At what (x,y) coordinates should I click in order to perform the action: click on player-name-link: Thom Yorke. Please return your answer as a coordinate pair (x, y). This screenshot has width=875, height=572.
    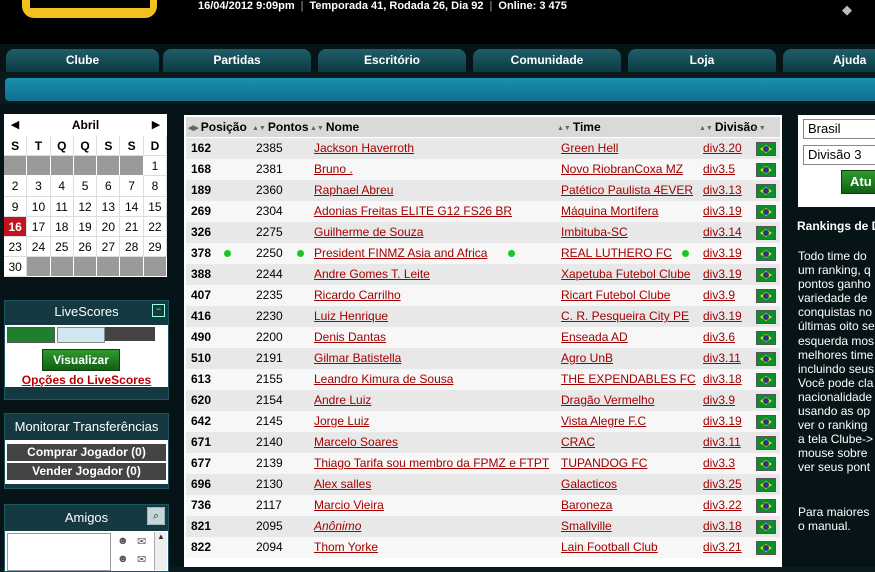
    Looking at the image, I should click on (346, 547).